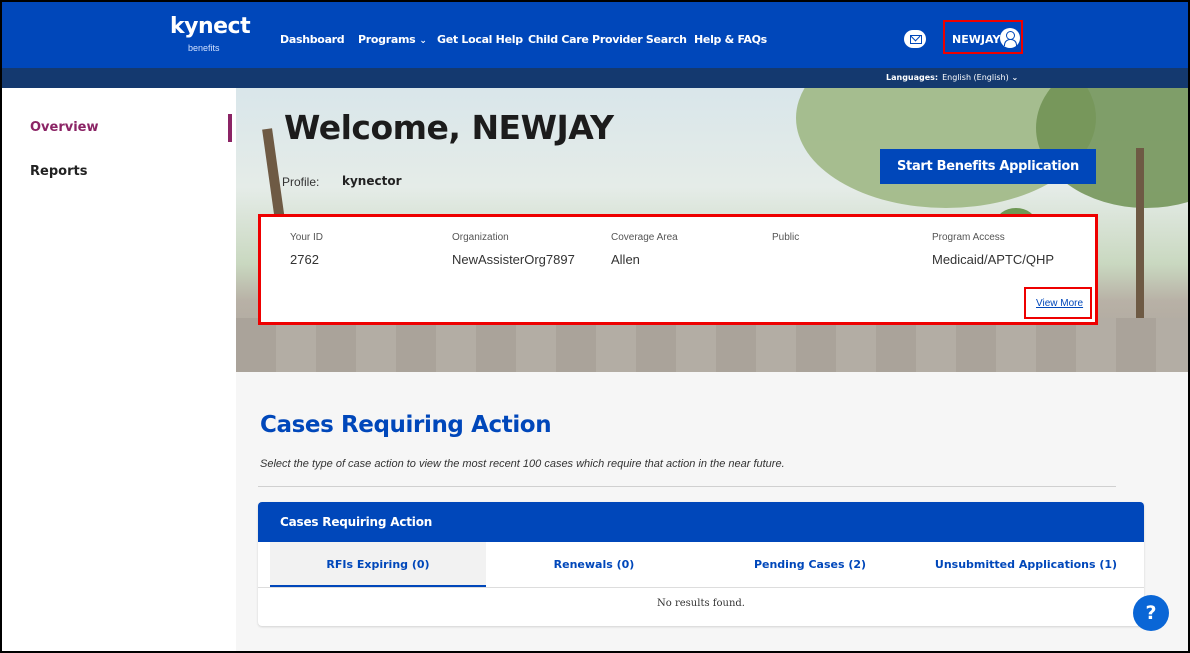 Image resolution: width=1190 pixels, height=653 pixels. I want to click on walkway, so click(712, 345).